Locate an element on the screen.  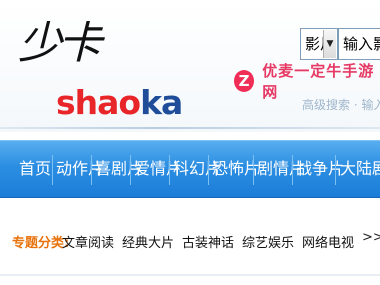
topic-link-classic-films: 经典大片 is located at coordinates (148, 241).